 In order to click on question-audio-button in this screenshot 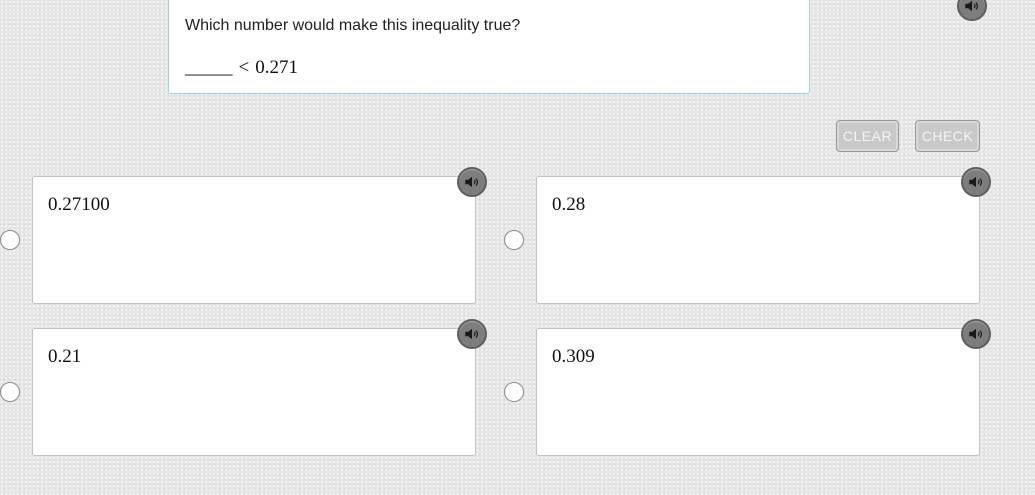, I will do `click(972, 10)`.